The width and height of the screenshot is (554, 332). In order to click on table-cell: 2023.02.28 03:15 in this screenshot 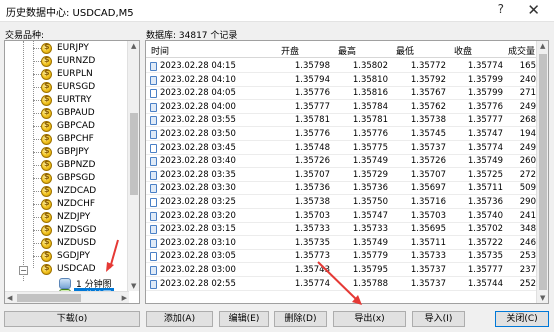, I will do `click(198, 229)`.